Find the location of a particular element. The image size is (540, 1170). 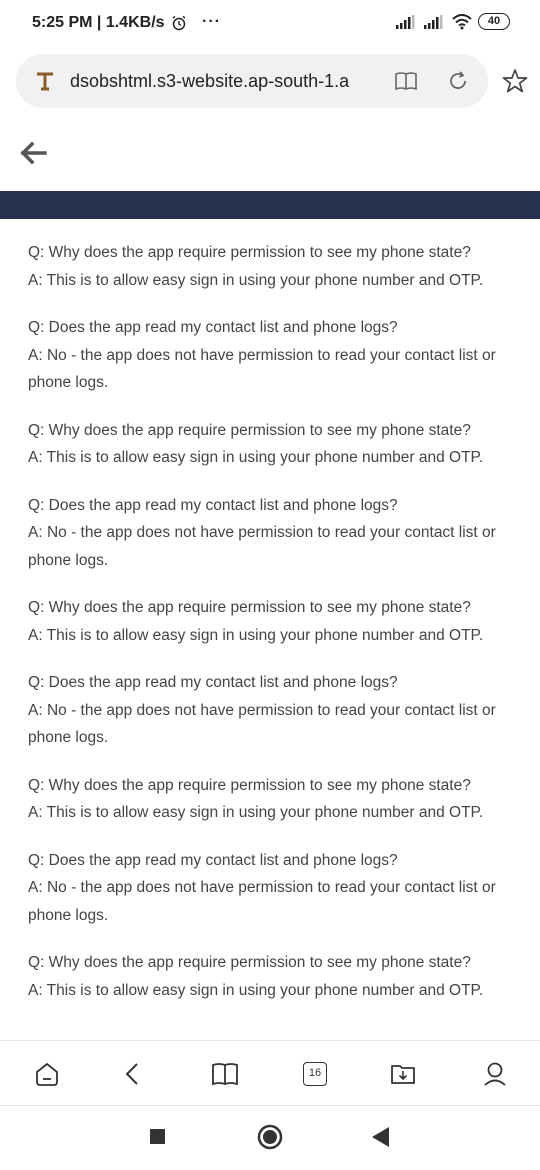

system-home-button is located at coordinates (270, 1139).